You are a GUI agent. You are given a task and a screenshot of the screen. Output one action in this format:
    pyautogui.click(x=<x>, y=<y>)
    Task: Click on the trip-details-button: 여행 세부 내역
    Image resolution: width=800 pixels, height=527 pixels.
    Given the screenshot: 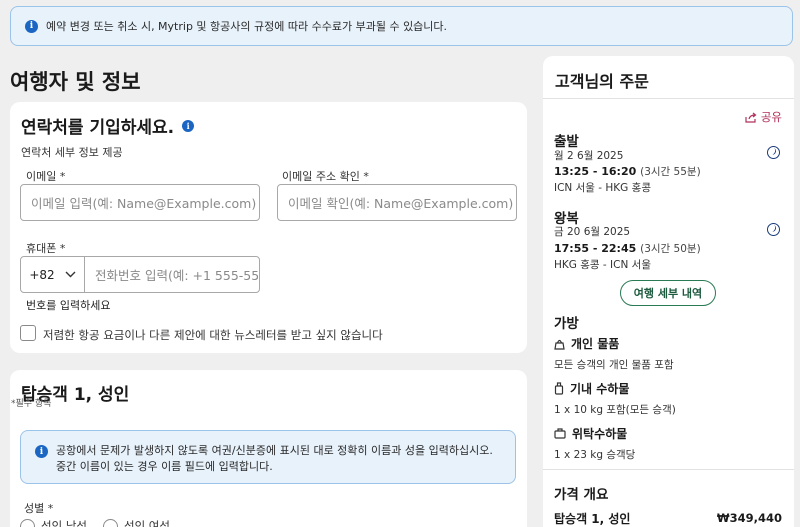 What is the action you would take?
    pyautogui.click(x=668, y=293)
    